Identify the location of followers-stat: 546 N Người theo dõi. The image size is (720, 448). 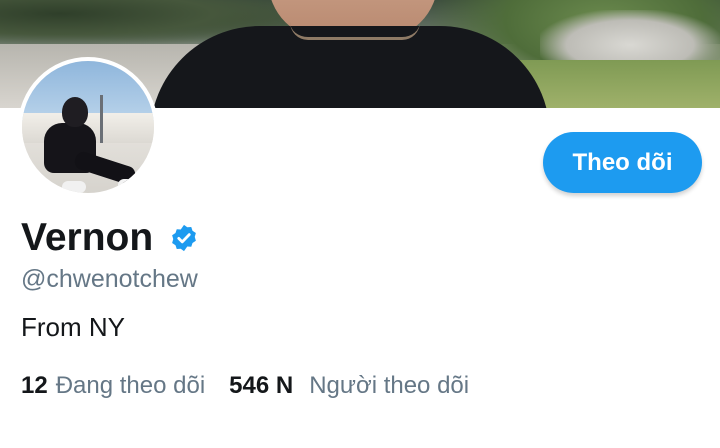
(349, 386).